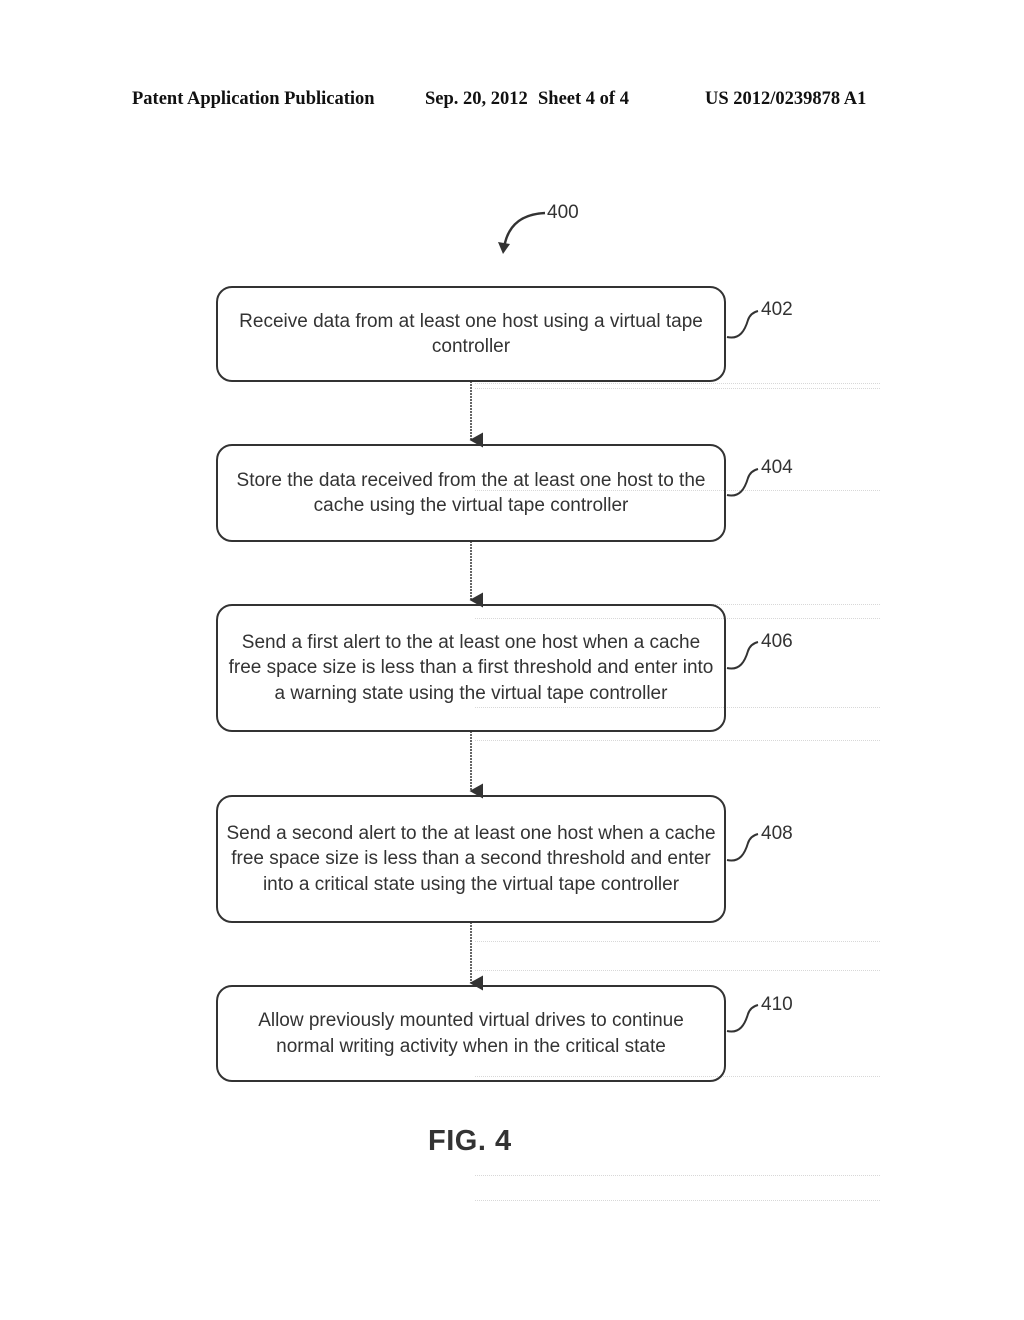 The image size is (1024, 1320). Describe the element at coordinates (777, 467) in the screenshot. I see `step-ref-404: 404` at that location.